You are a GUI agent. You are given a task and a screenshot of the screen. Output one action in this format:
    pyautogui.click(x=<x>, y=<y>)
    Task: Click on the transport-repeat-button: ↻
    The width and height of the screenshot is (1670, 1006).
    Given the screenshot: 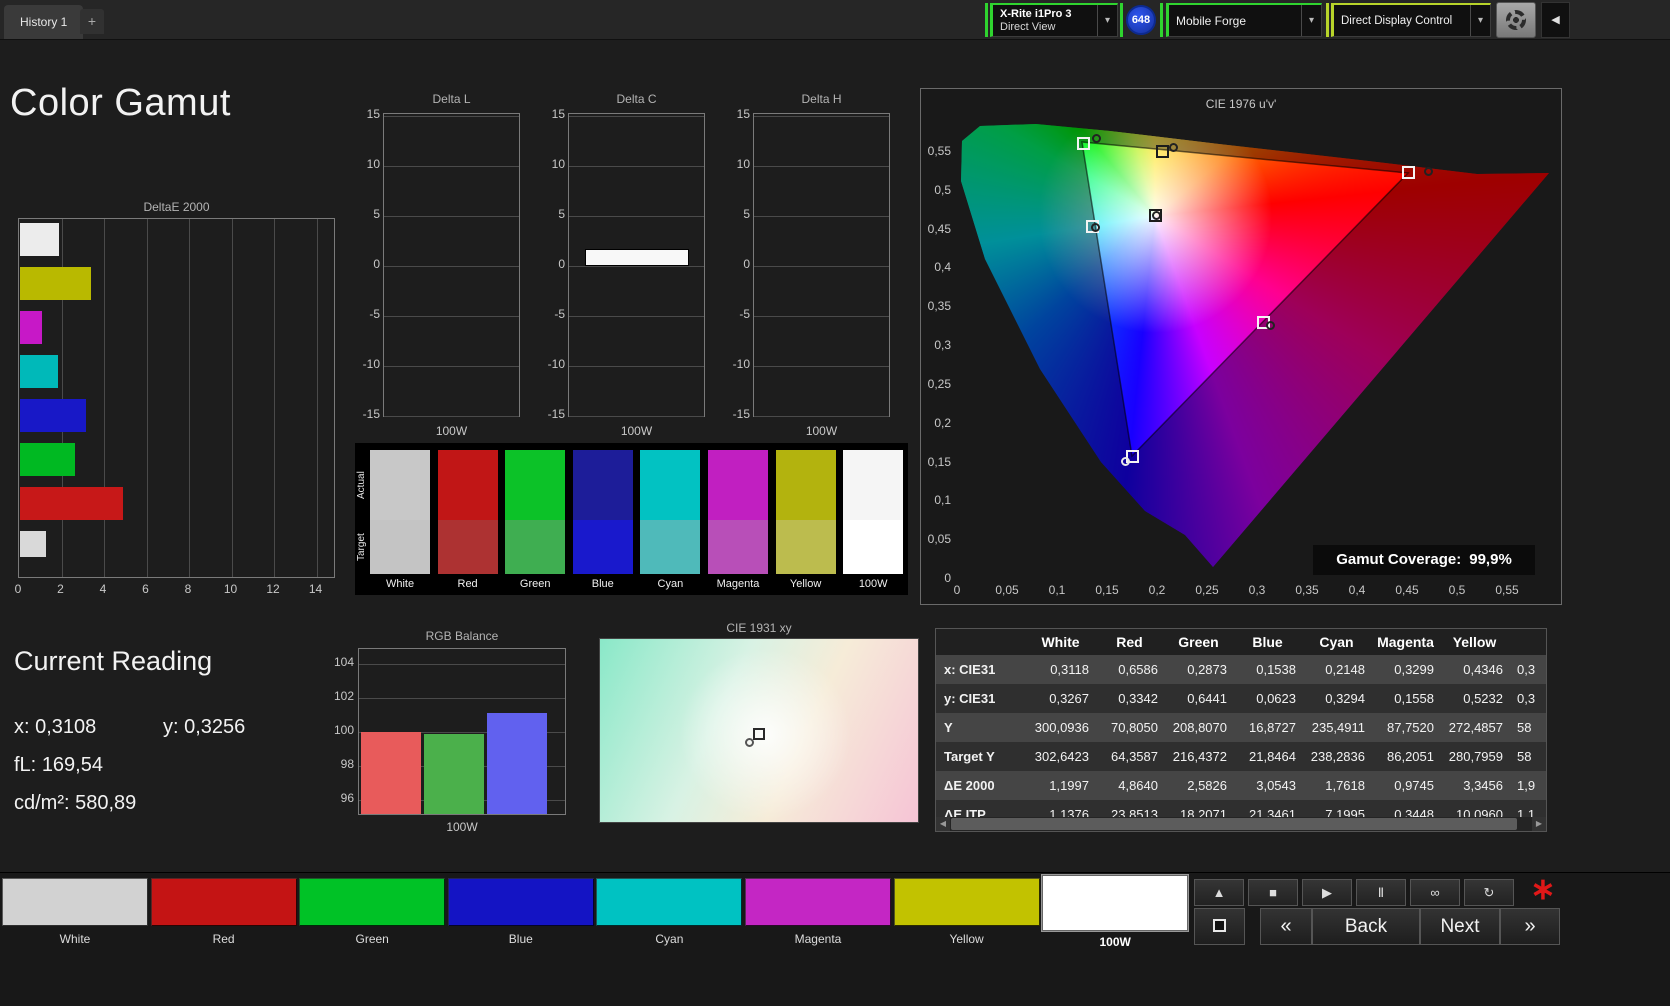 What is the action you would take?
    pyautogui.click(x=1489, y=892)
    